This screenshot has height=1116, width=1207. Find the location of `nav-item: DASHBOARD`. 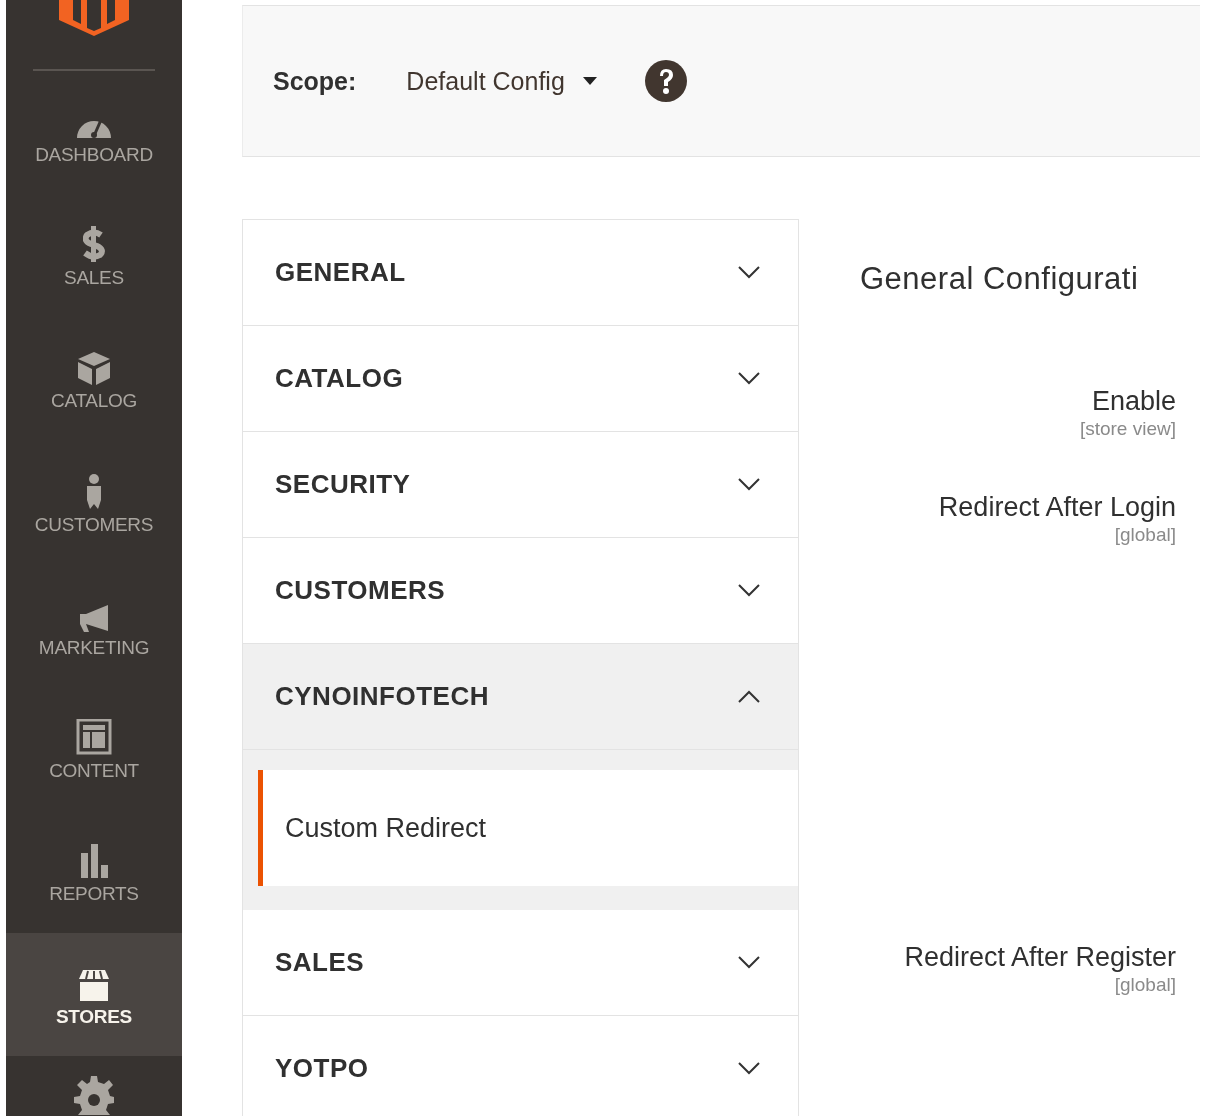

nav-item: DASHBOARD is located at coordinates (94, 133).